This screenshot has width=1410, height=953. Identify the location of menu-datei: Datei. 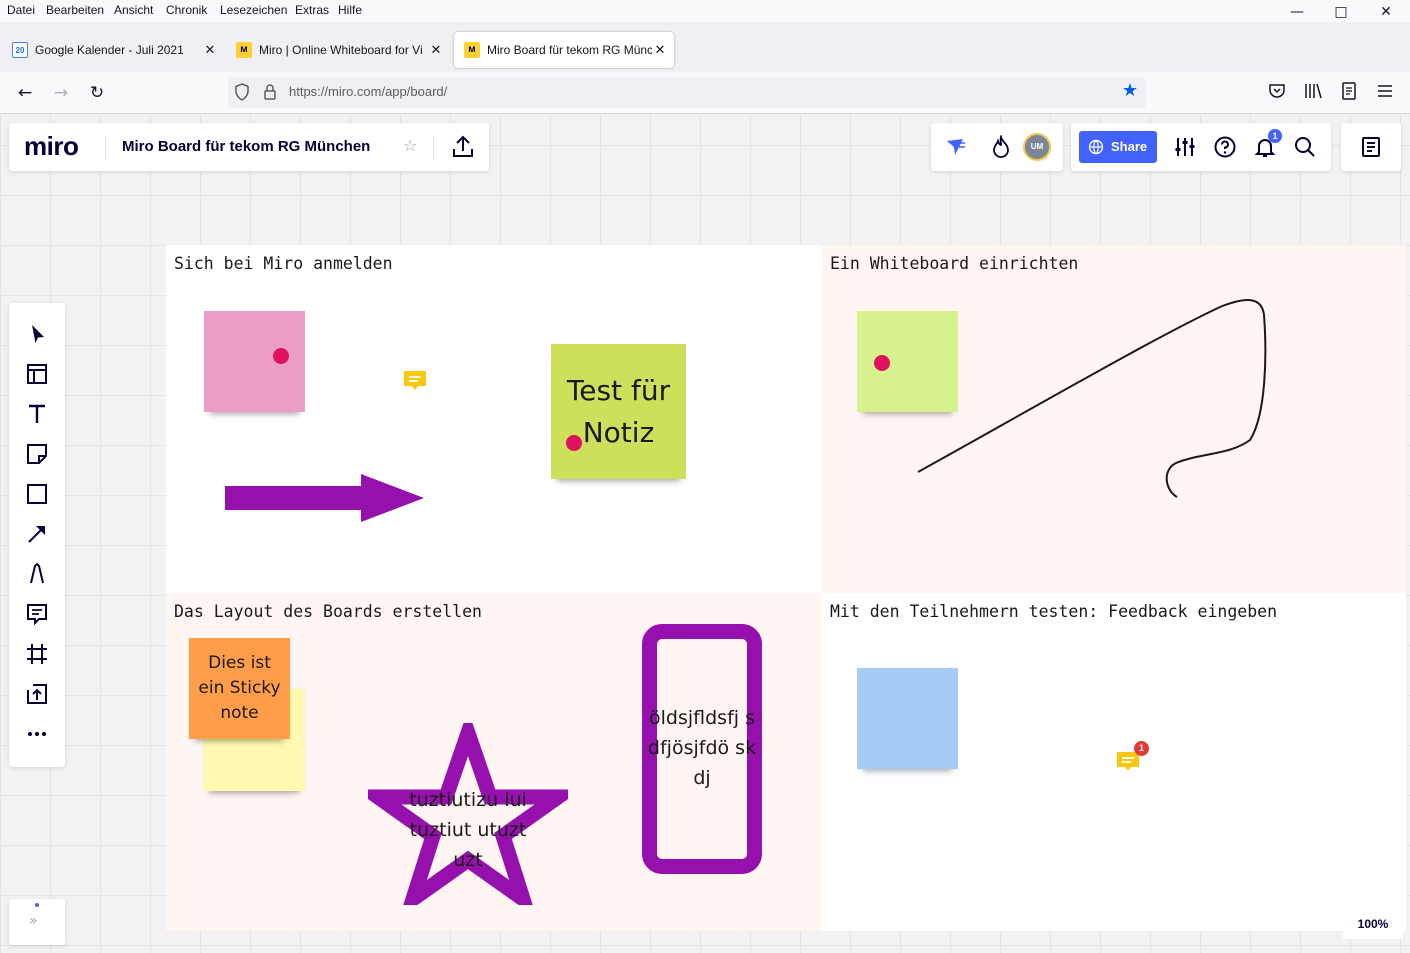
(21, 10).